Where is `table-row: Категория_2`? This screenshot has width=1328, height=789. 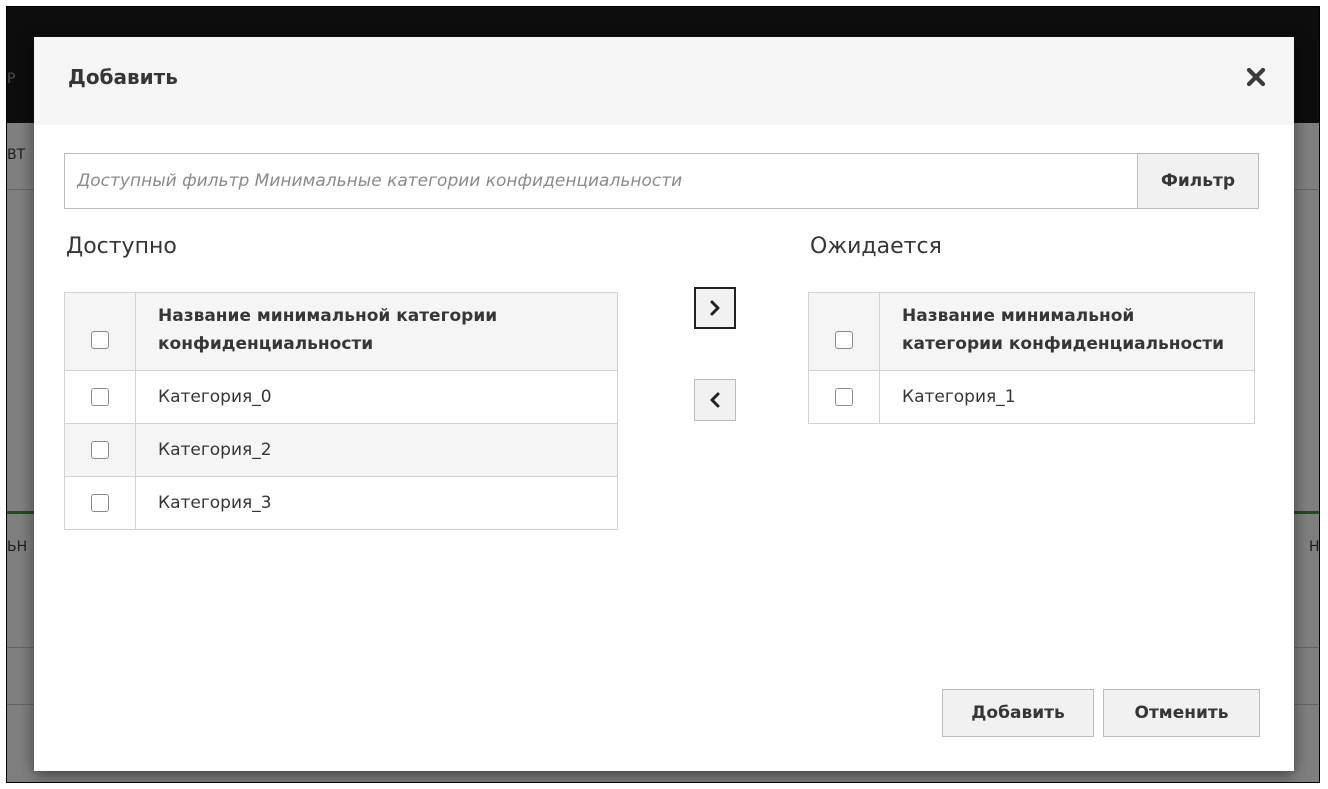
table-row: Категория_2 is located at coordinates (341, 450).